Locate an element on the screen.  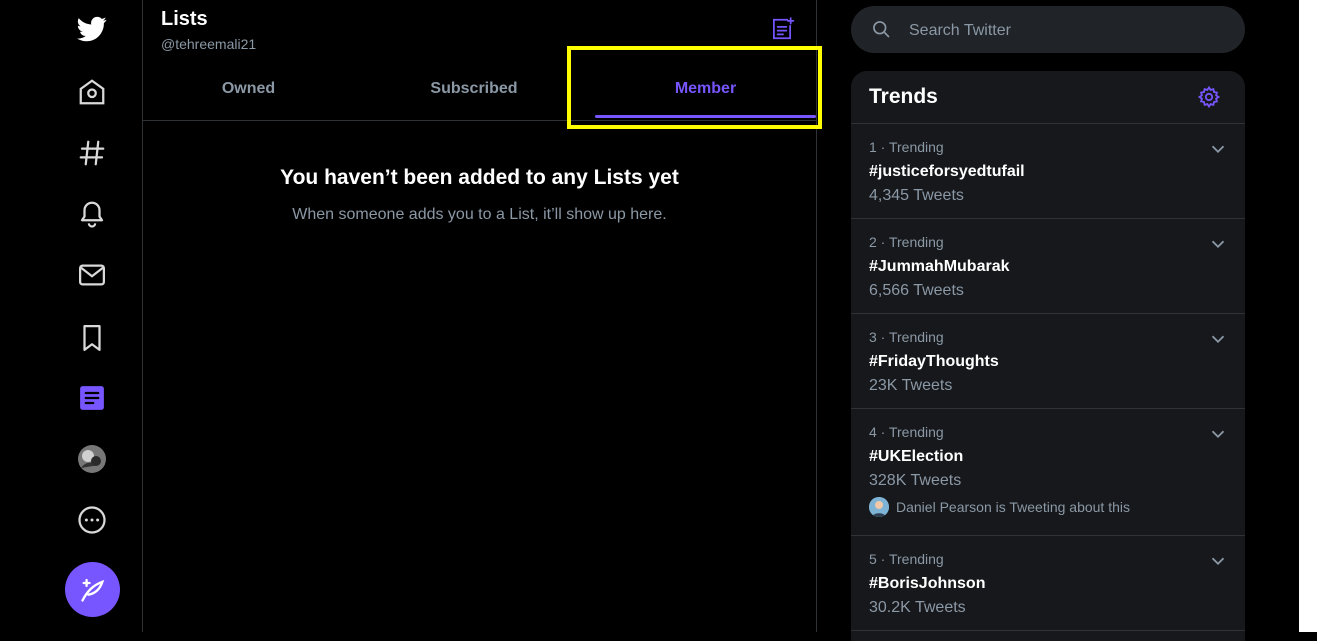
notifications-bell-icon is located at coordinates (92, 214).